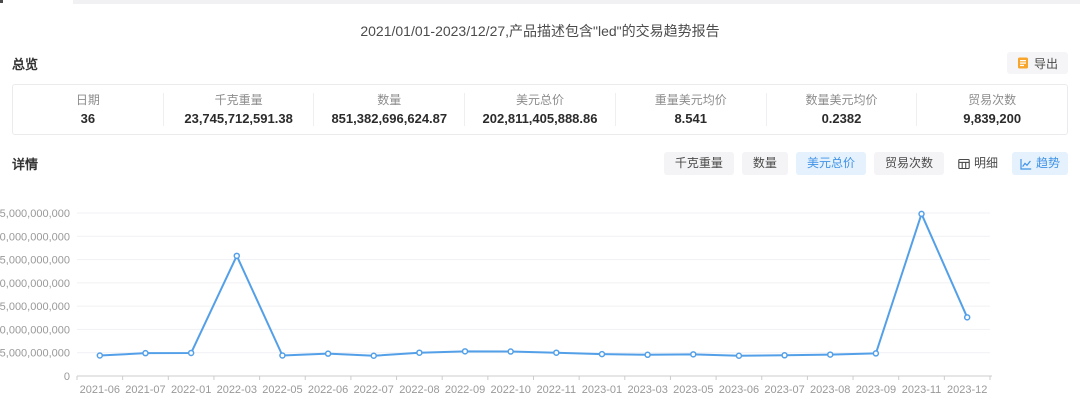 Image resolution: width=1080 pixels, height=404 pixels. I want to click on details-label: 详情, so click(25, 164).